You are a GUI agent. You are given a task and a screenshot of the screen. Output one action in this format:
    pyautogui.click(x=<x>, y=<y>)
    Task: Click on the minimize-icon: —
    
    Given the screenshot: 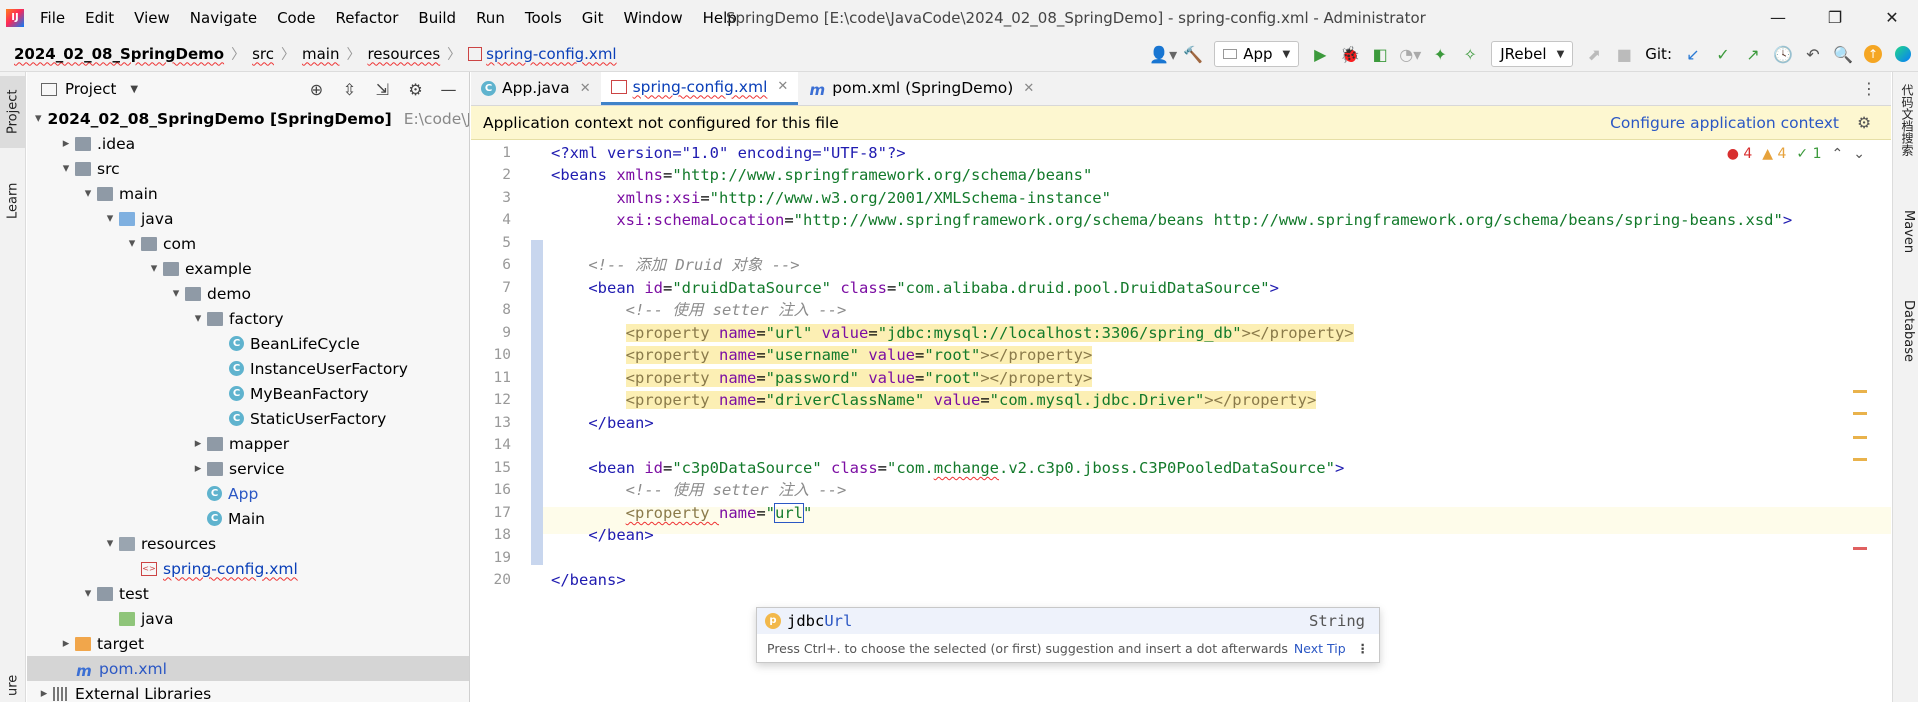 What is the action you would take?
    pyautogui.click(x=1778, y=18)
    